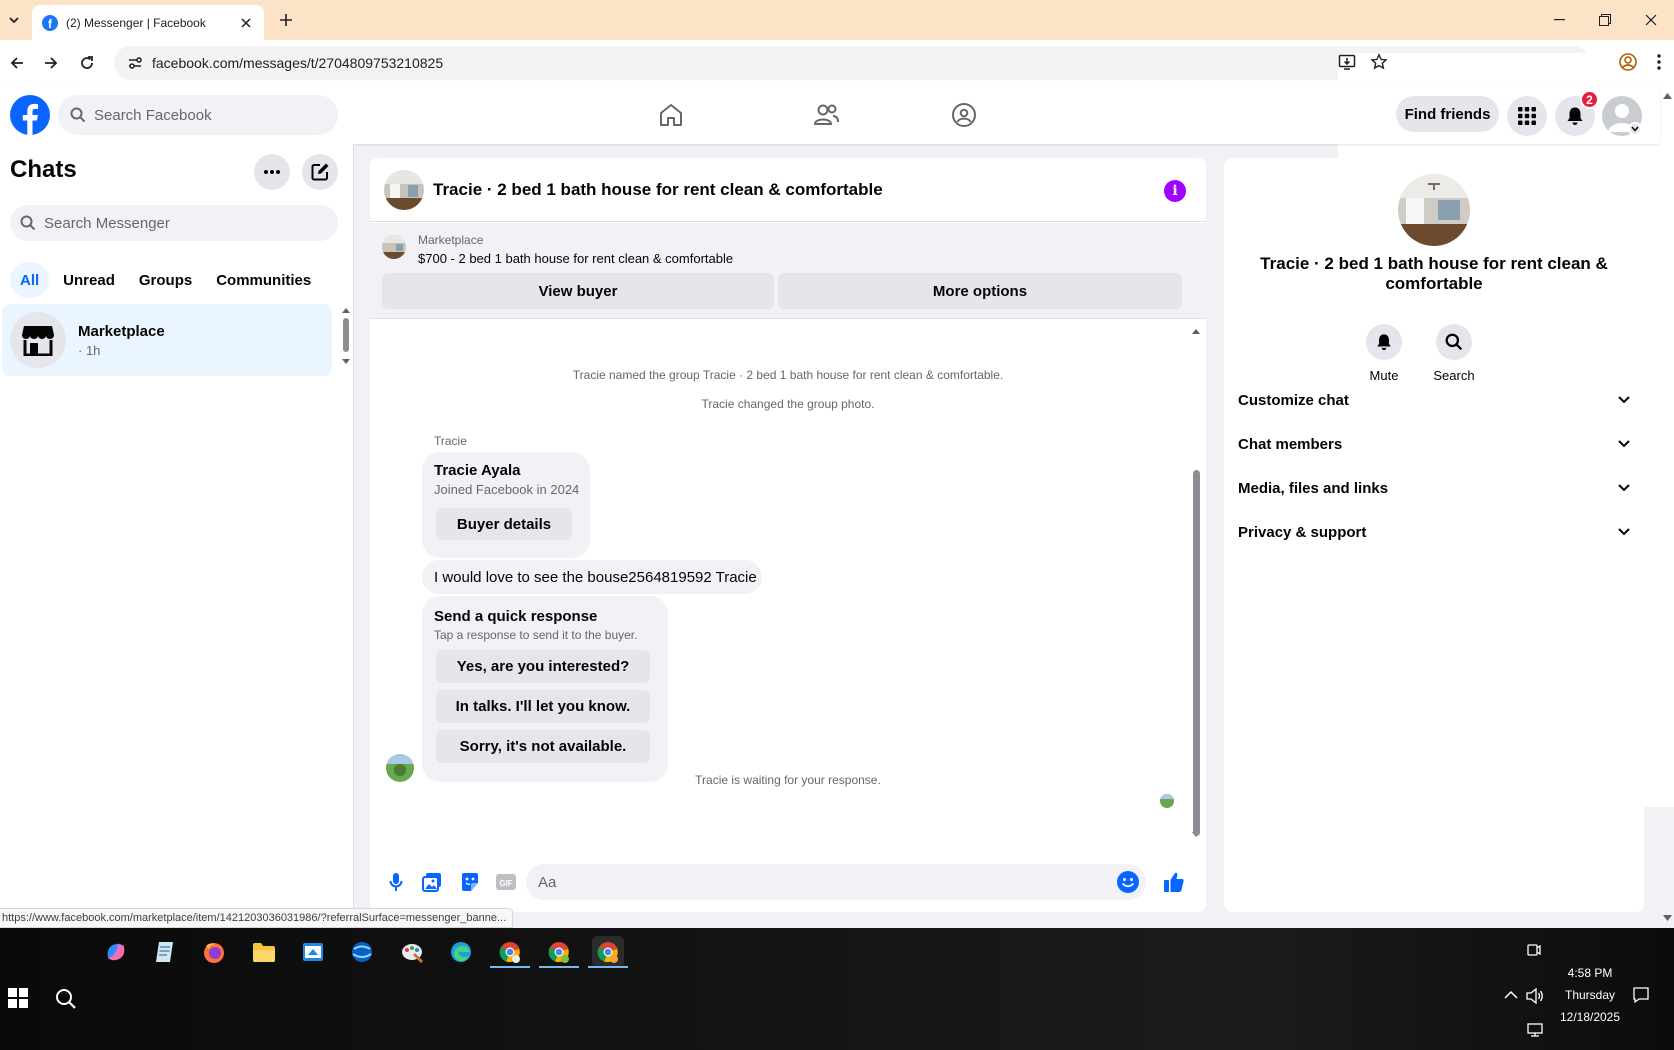 The height and width of the screenshot is (1050, 1674). I want to click on site-info-icon, so click(135, 63).